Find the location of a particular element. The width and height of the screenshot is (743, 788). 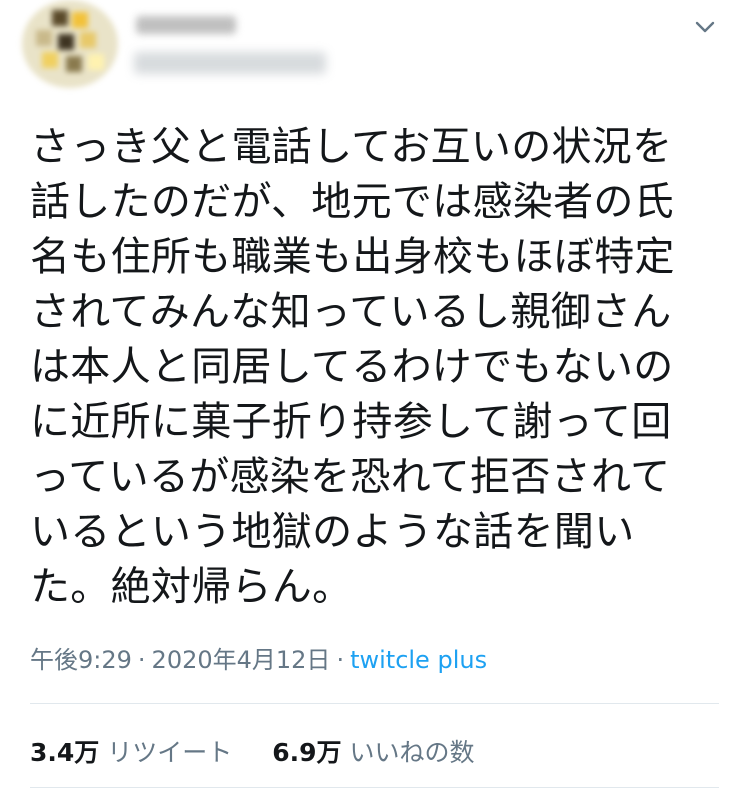

tweet-source-link: twitcle plus is located at coordinates (418, 660).